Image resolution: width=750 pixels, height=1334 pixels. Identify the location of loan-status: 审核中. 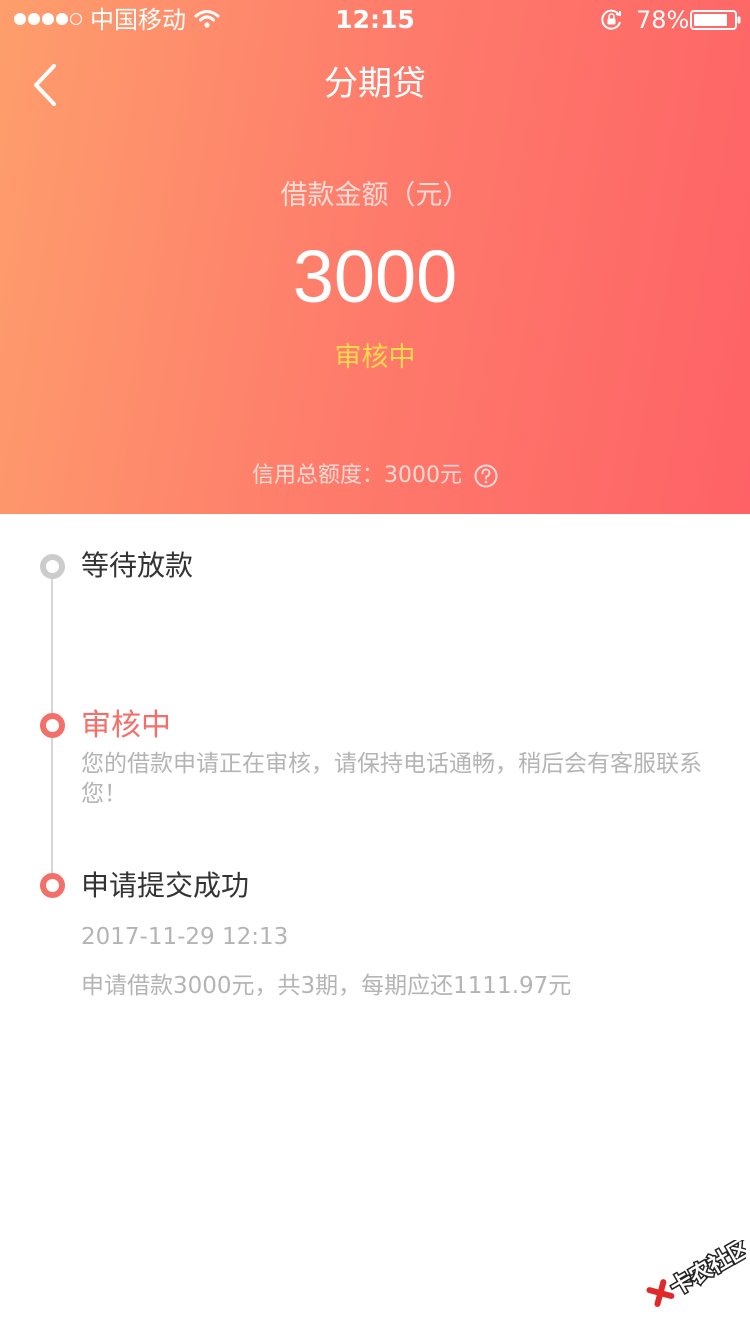
(375, 357).